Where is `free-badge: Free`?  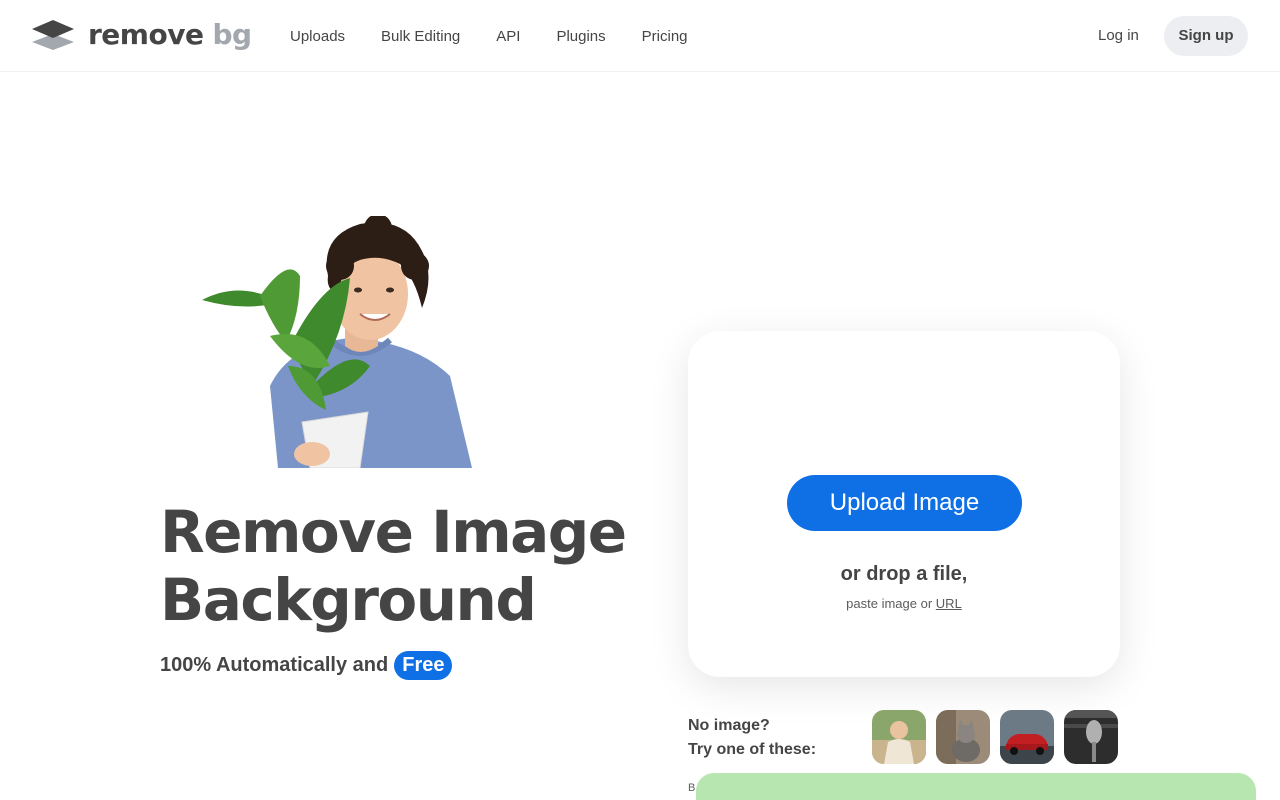
free-badge: Free is located at coordinates (423, 665).